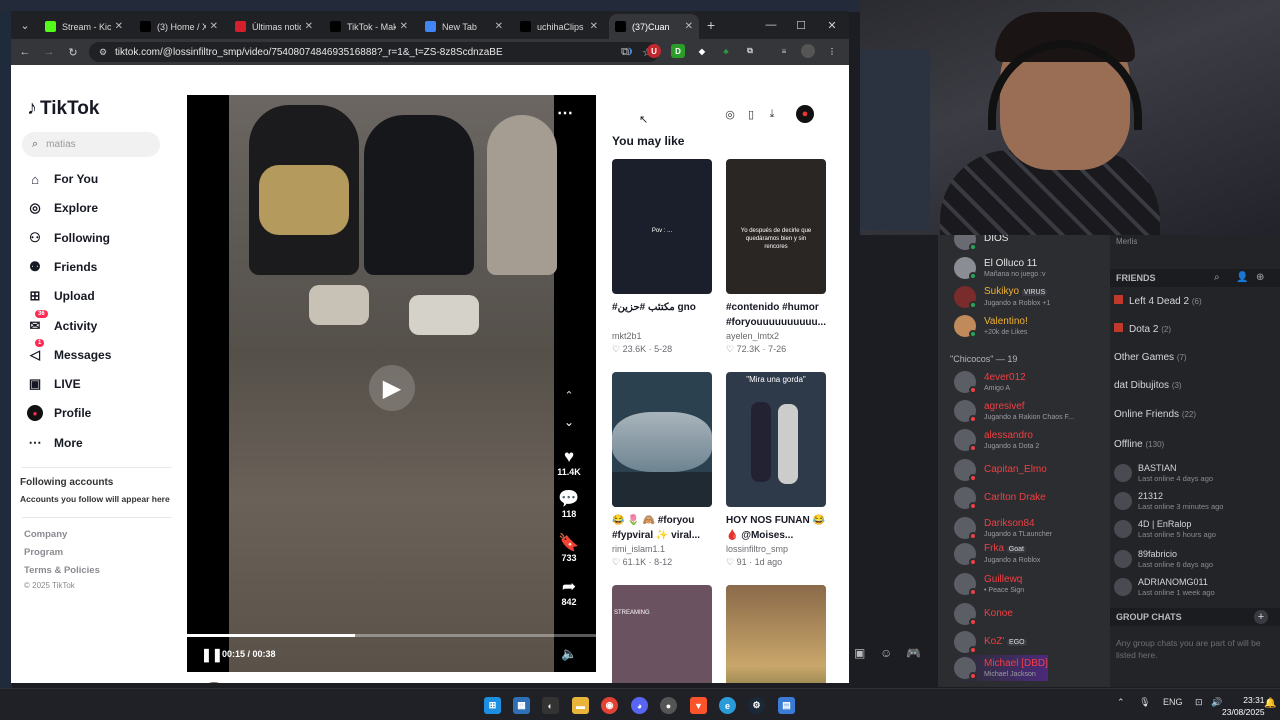 The image size is (1280, 720). I want to click on extension-diamond-icon: ◆, so click(702, 51).